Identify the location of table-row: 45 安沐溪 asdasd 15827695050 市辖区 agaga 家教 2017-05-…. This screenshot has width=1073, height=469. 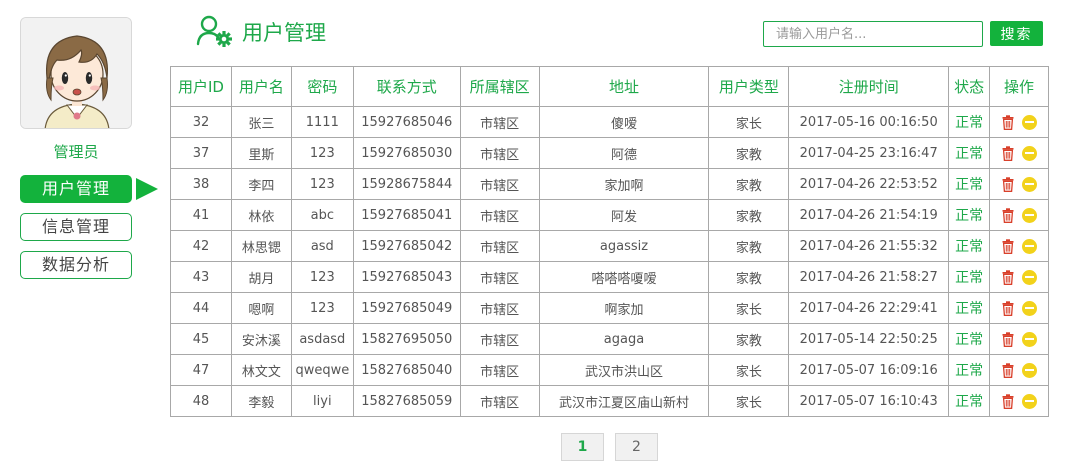
(609, 339).